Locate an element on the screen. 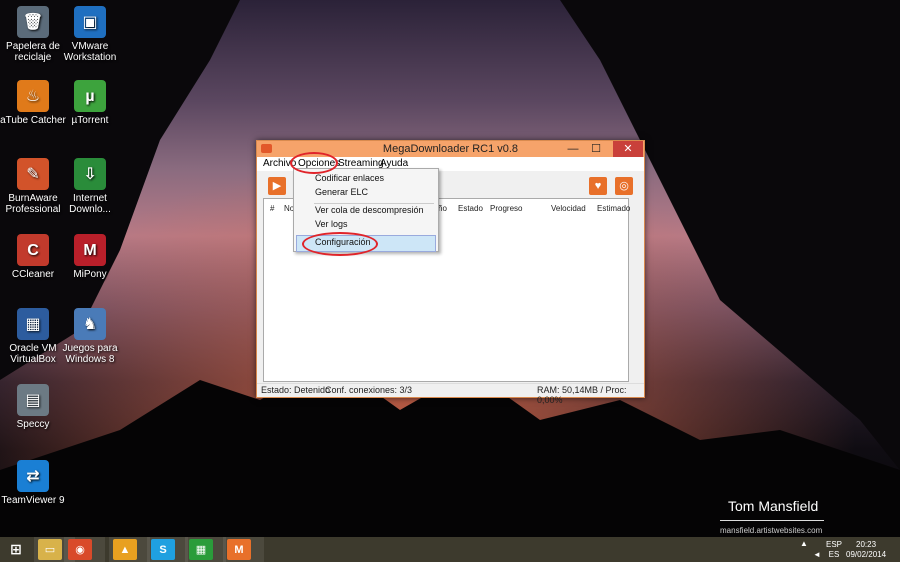 The image size is (900, 562). status-state: Estado: Detenido is located at coordinates (296, 390).